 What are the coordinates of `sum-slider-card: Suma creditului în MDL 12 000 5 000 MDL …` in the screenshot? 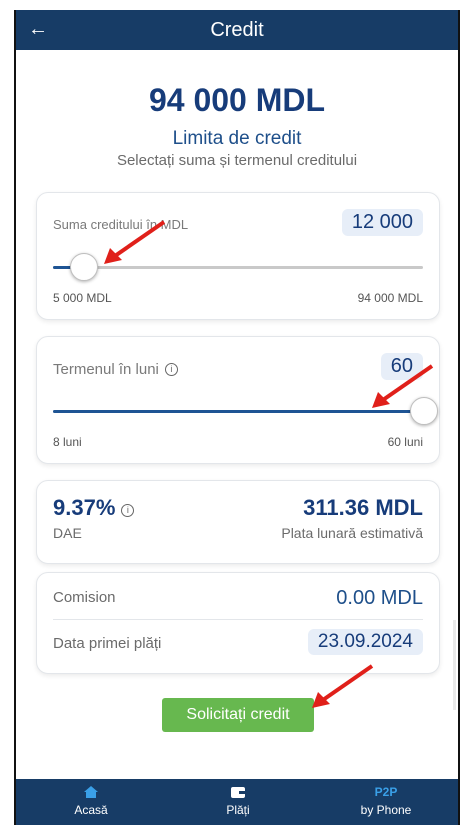 It's located at (238, 256).